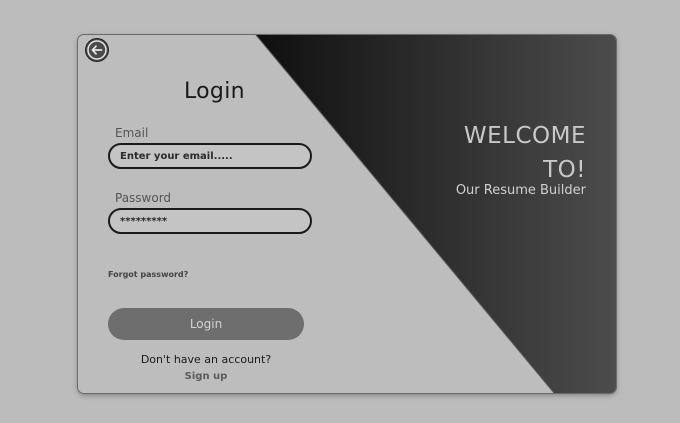 This screenshot has width=680, height=423. Describe the element at coordinates (143, 198) in the screenshot. I see `password-label: Password` at that location.